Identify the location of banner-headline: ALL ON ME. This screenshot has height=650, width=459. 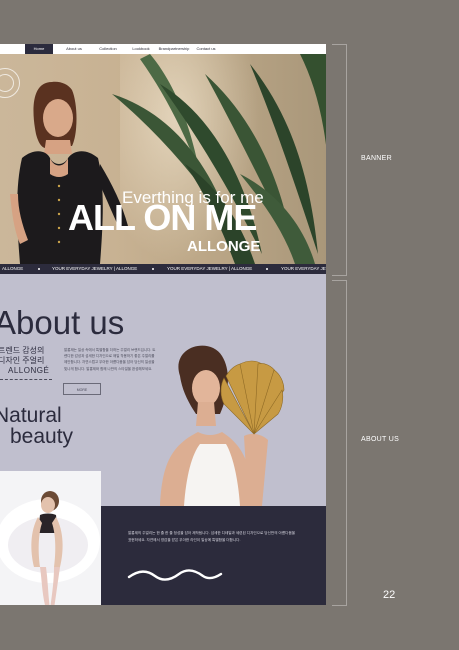
(162, 217).